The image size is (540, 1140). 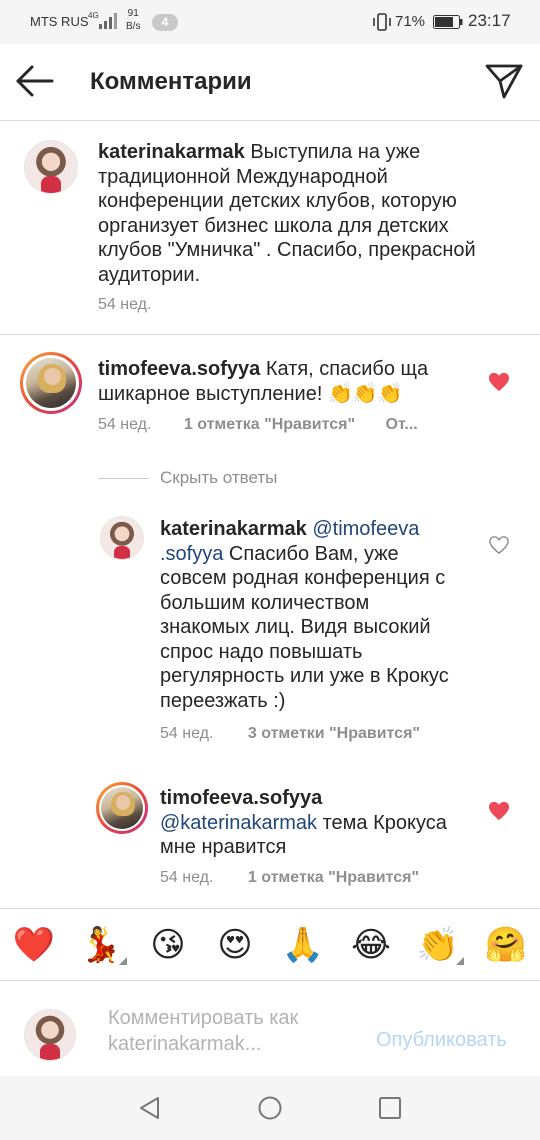 I want to click on emoji-clap-icon: 👏, so click(x=440, y=945).